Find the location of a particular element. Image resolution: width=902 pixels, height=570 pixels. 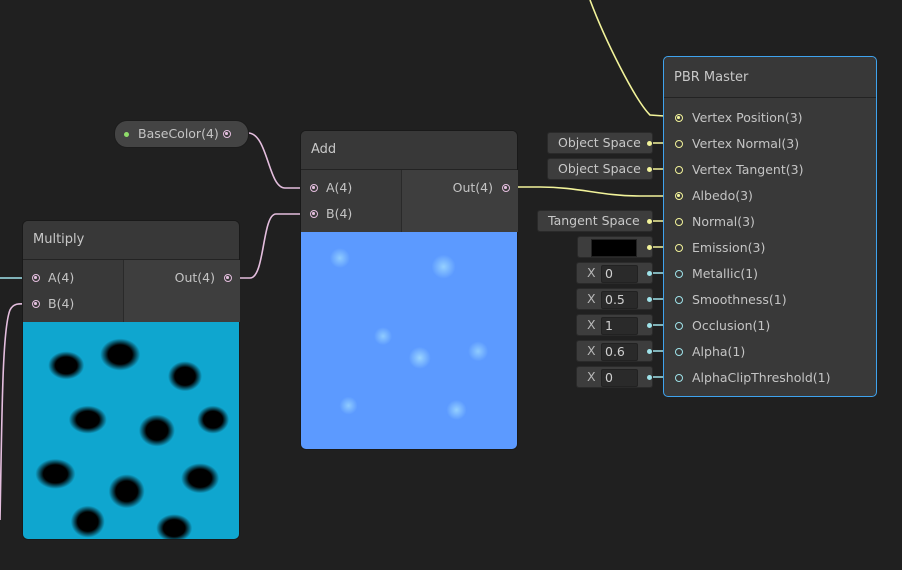

vertex-position-label: Vertex Position(3) is located at coordinates (747, 117).